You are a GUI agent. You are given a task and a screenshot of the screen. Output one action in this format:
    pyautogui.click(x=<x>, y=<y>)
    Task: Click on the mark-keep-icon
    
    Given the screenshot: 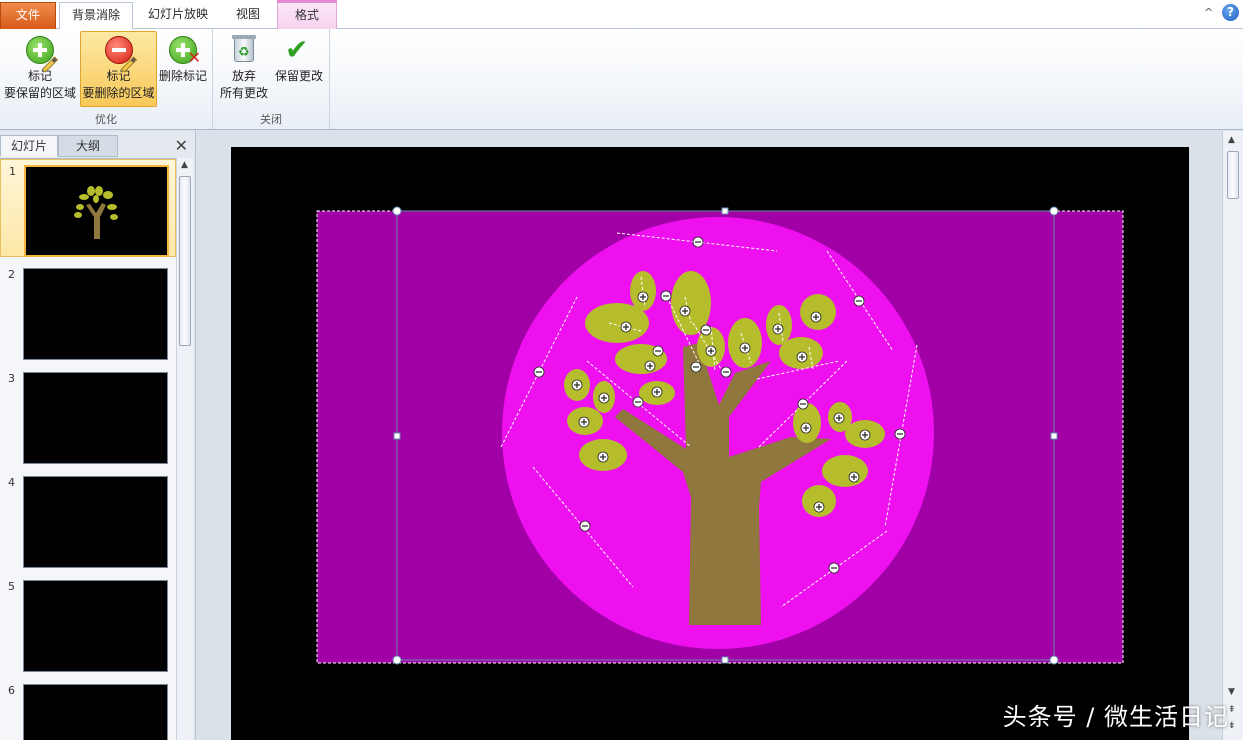 What is the action you would take?
    pyautogui.click(x=41, y=53)
    